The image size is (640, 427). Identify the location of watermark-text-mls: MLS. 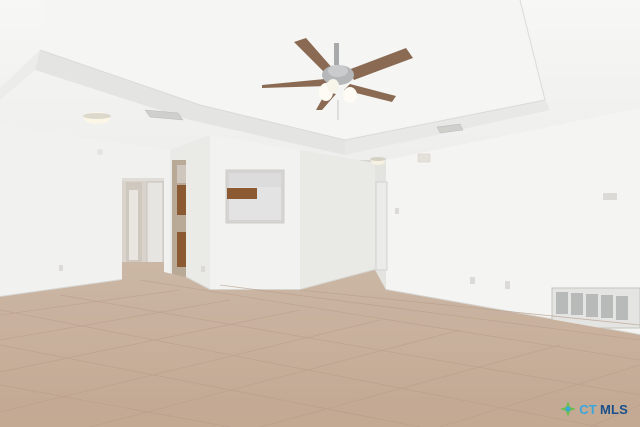
(613, 409).